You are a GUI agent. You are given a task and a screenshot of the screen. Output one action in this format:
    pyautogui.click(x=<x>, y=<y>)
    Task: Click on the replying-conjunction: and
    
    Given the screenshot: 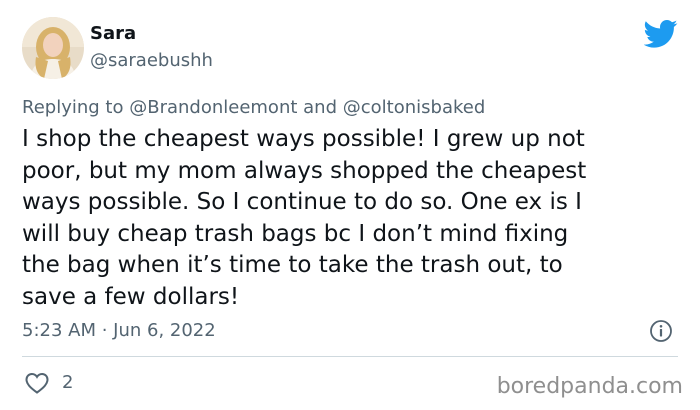 What is the action you would take?
    pyautogui.click(x=320, y=107)
    